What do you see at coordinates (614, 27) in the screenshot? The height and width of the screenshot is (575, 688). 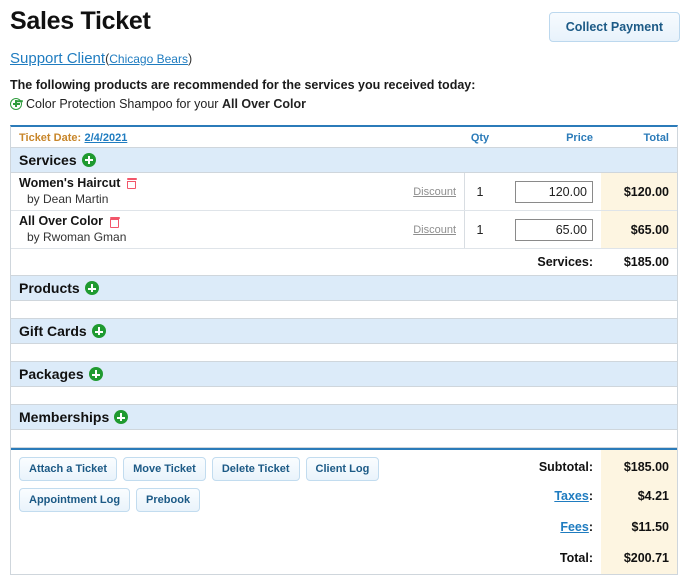 I see `collect-payment-button: Collect Payment` at bounding box center [614, 27].